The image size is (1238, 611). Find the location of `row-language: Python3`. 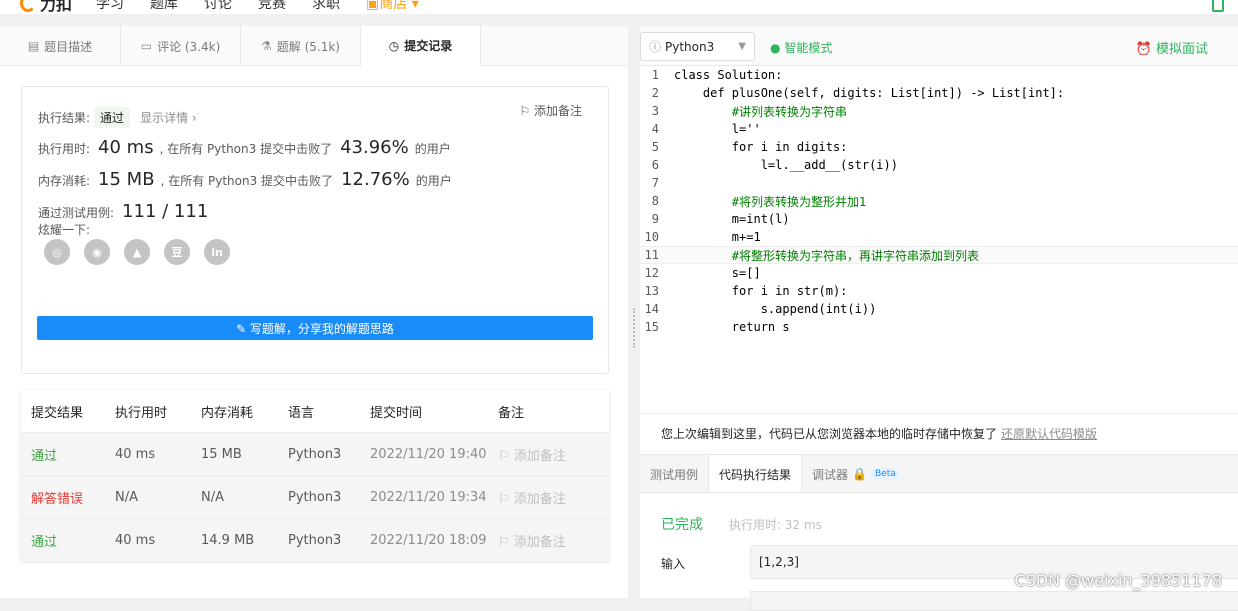

row-language: Python3 is located at coordinates (329, 540).